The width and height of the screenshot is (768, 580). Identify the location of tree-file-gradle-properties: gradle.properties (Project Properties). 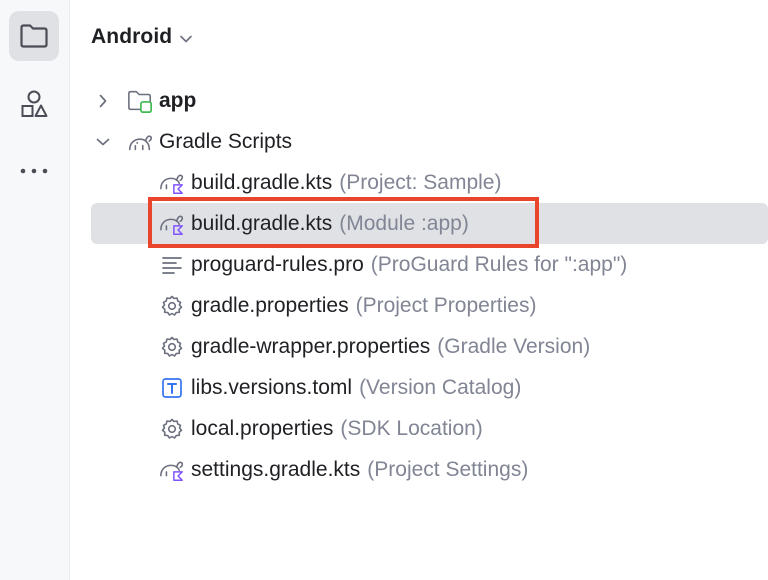
(419, 305).